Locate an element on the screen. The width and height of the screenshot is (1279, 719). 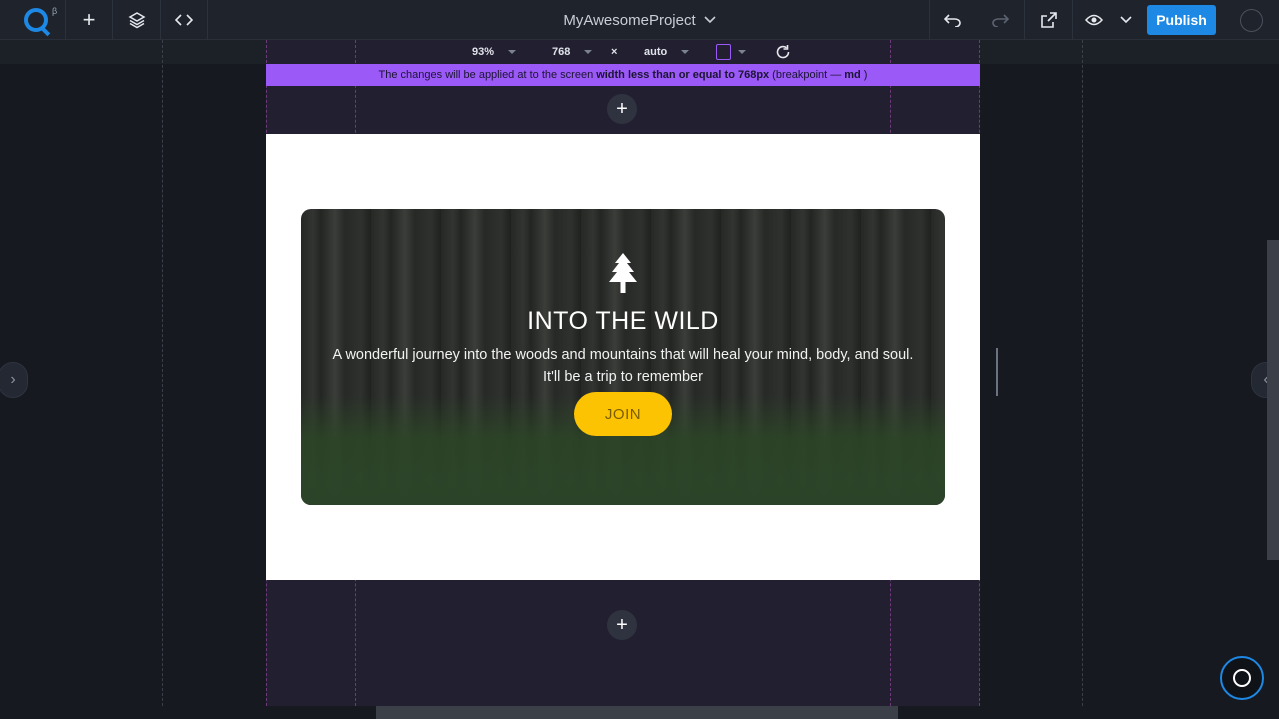
add-icon: + is located at coordinates (89, 20).